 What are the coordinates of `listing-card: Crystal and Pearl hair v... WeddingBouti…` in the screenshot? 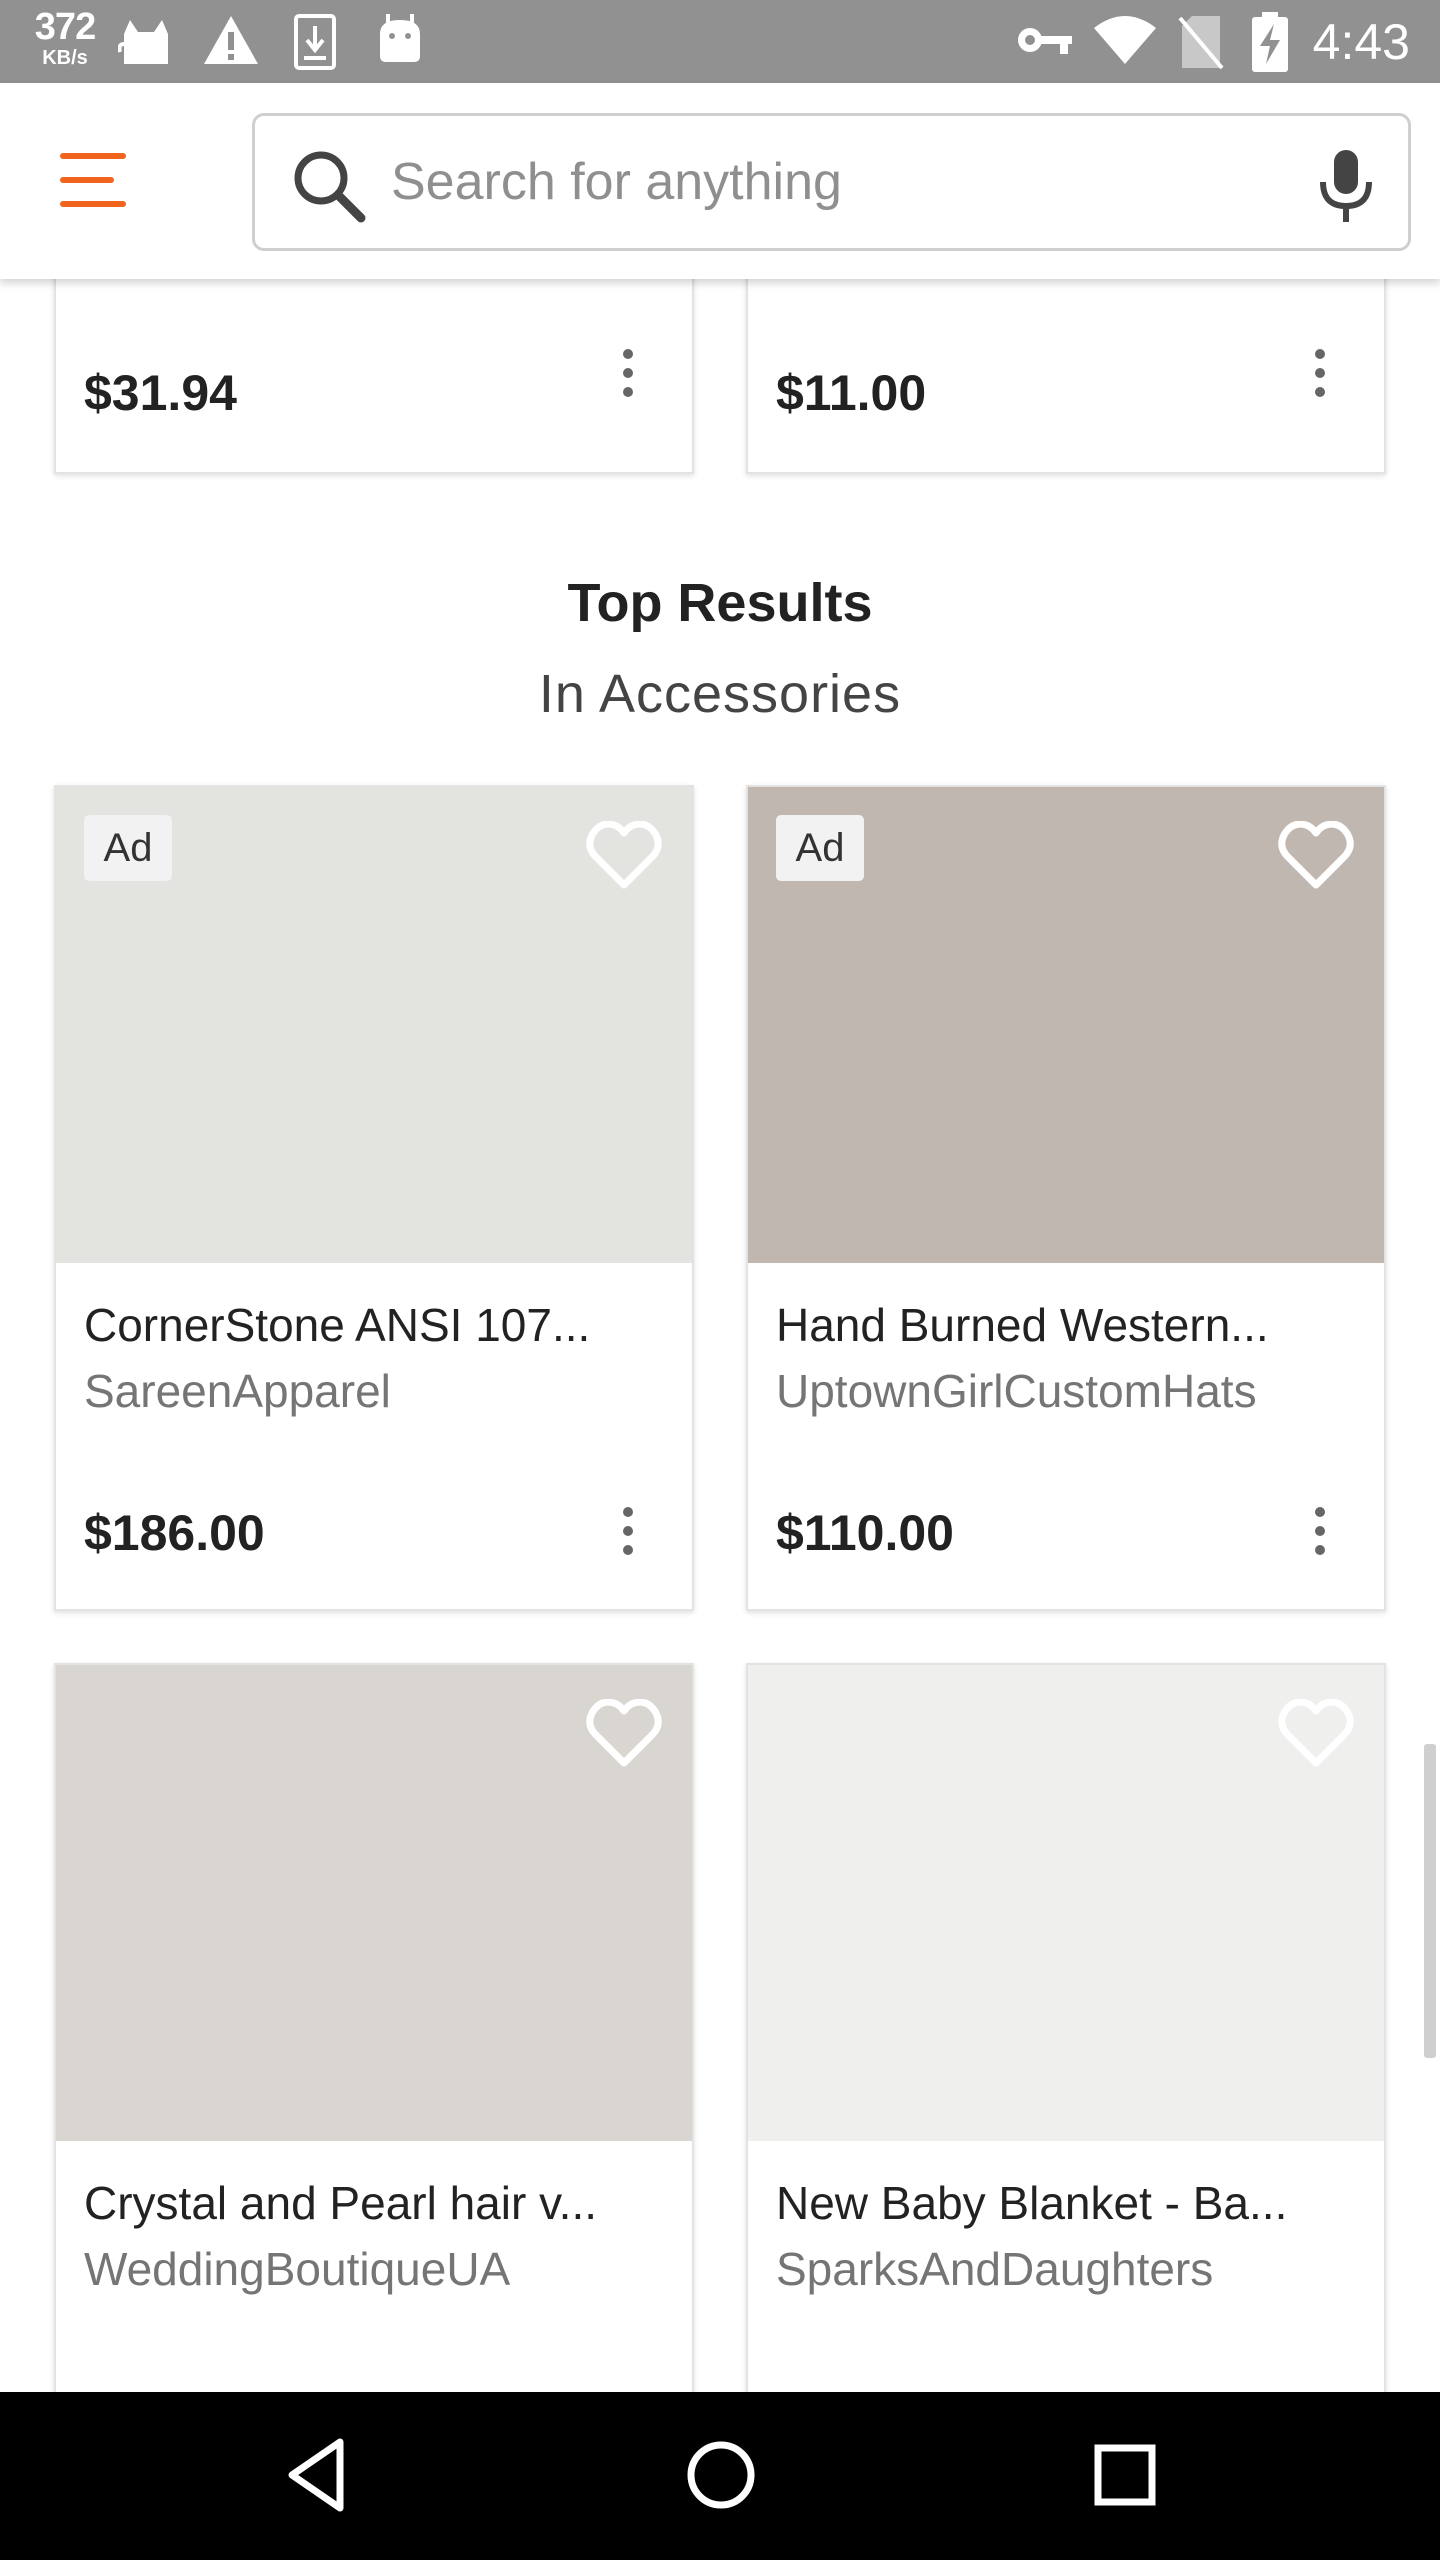 It's located at (374, 2027).